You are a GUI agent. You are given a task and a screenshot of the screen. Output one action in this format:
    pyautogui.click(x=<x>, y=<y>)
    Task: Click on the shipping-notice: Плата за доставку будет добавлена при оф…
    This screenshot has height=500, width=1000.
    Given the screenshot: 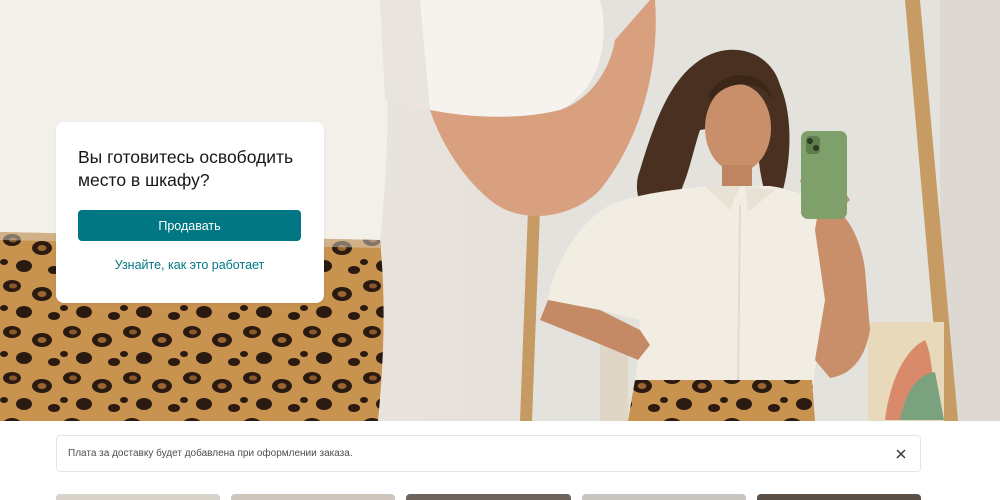 What is the action you would take?
    pyautogui.click(x=488, y=453)
    